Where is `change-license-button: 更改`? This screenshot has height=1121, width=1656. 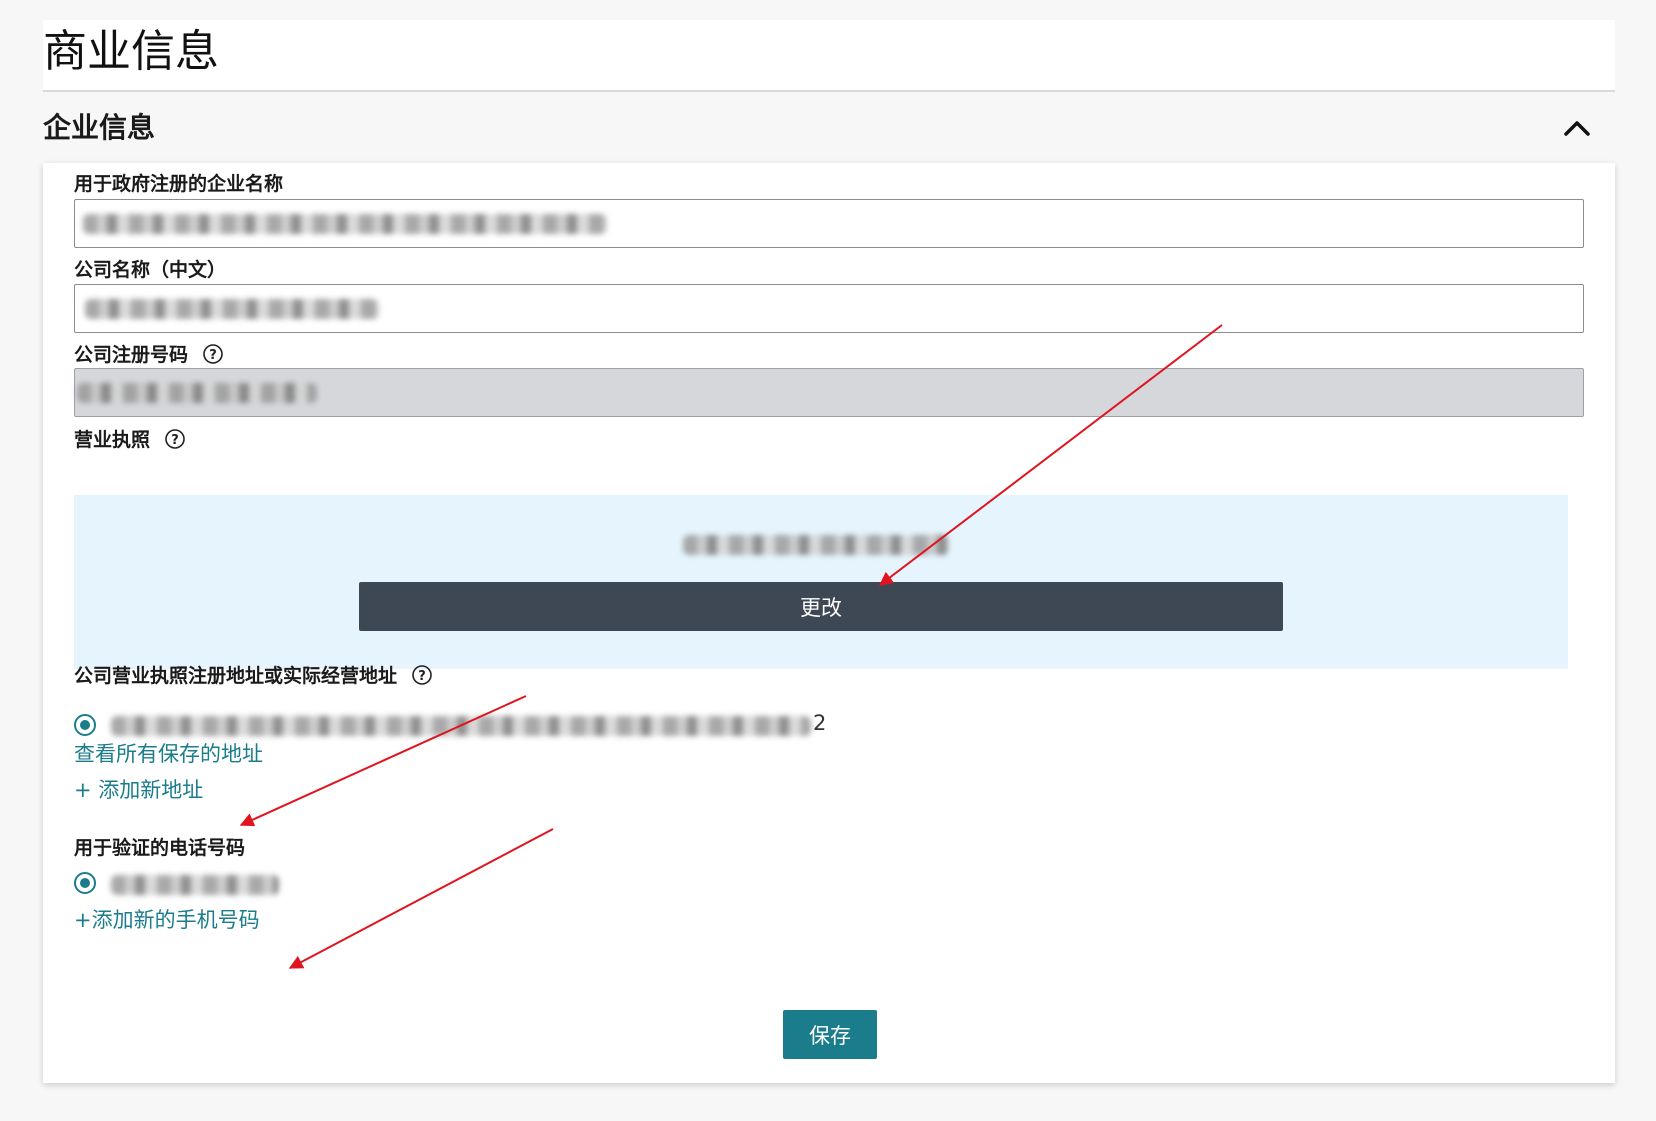
change-license-button: 更改 is located at coordinates (821, 606).